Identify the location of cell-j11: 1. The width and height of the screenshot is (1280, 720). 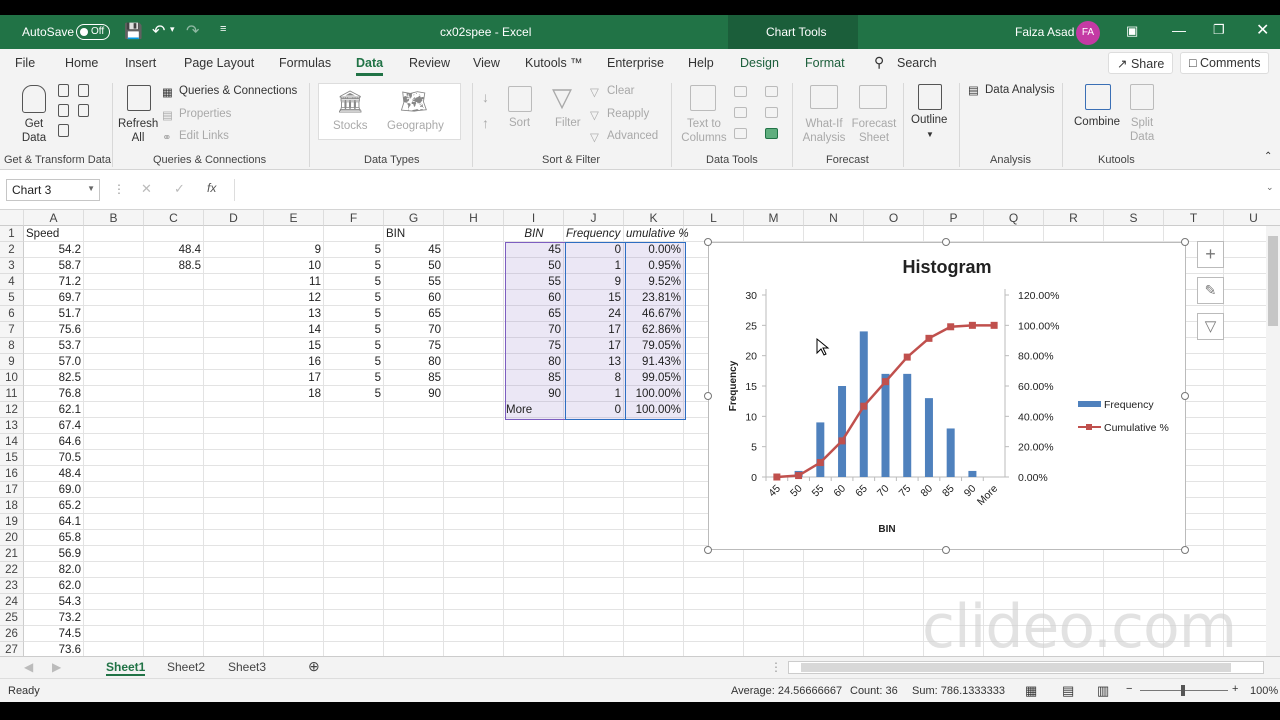
(592, 394).